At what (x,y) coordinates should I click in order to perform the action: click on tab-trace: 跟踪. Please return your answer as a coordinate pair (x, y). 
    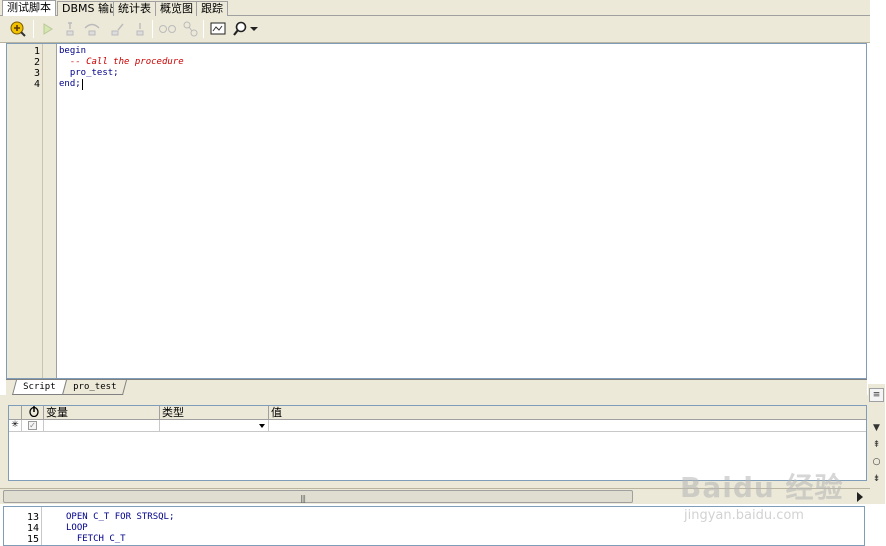
    Looking at the image, I should click on (212, 8).